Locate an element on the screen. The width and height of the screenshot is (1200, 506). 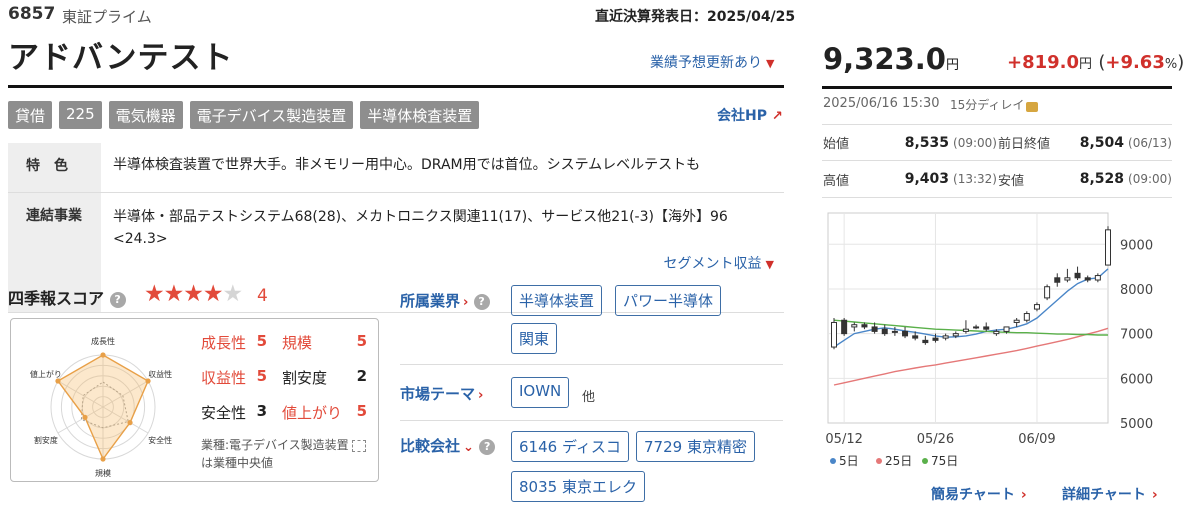
price-datetime: 2025/06/16 15:30 is located at coordinates (881, 103).